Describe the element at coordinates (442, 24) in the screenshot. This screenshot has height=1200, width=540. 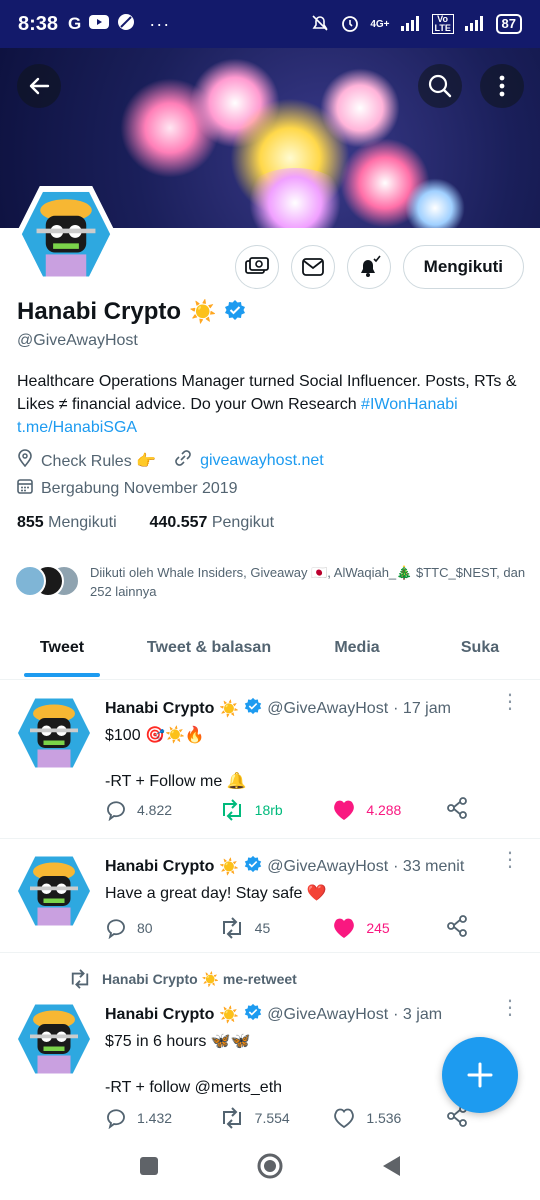
I see `volte-label: Vo LTE` at that location.